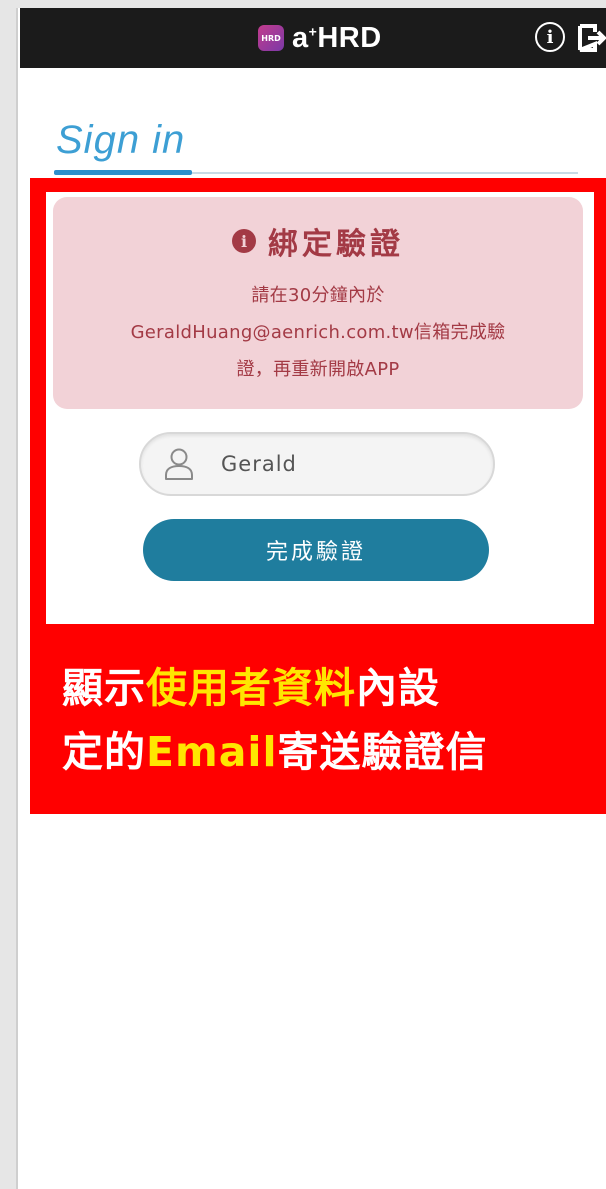  I want to click on app-bar: HRD a+HRD i, so click(313, 38).